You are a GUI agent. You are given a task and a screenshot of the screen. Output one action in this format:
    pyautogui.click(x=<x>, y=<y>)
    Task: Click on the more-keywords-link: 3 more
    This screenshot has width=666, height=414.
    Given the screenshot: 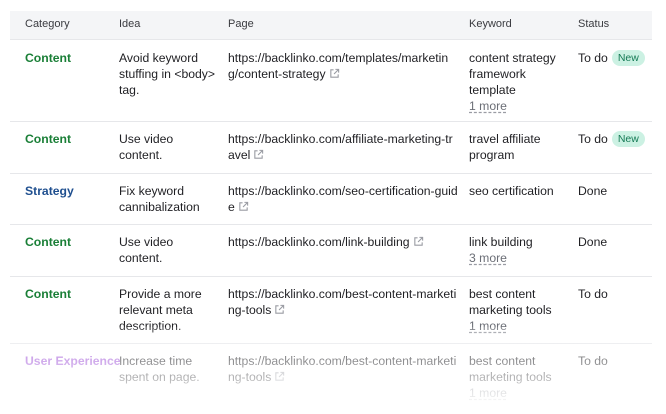 What is the action you would take?
    pyautogui.click(x=519, y=258)
    